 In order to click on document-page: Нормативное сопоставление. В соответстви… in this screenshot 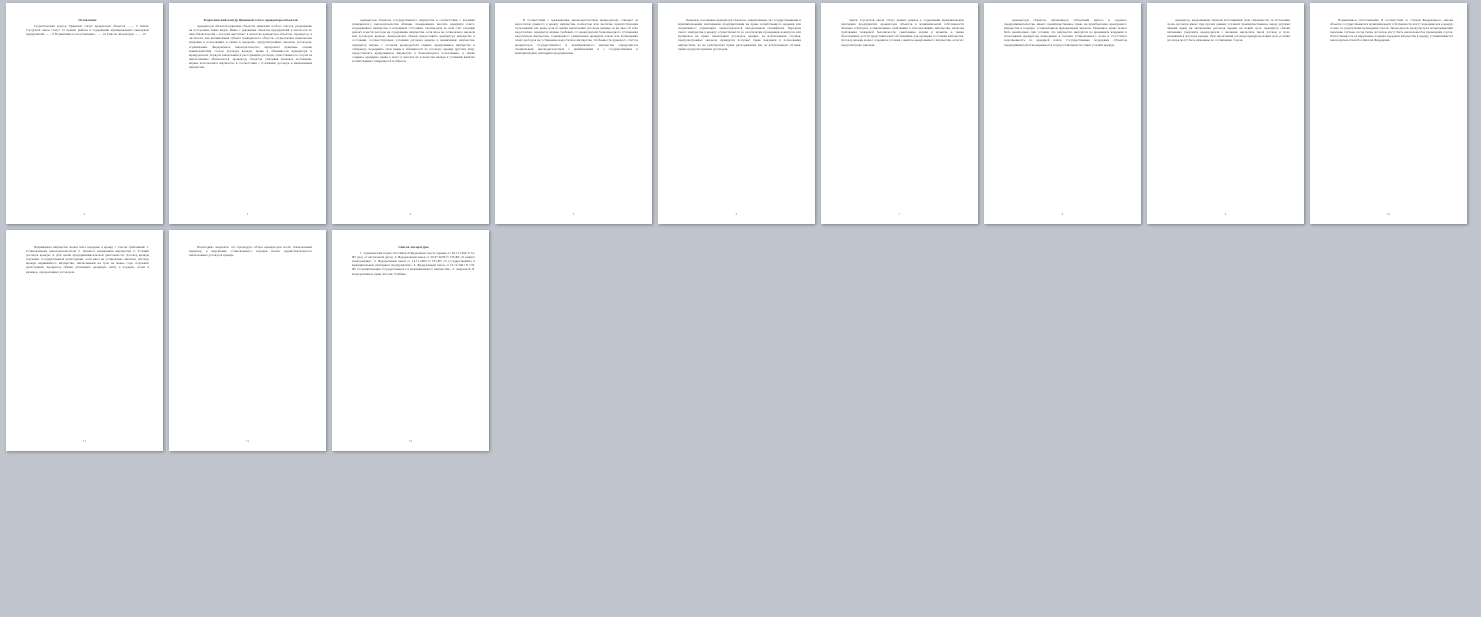, I will do `click(1388, 113)`.